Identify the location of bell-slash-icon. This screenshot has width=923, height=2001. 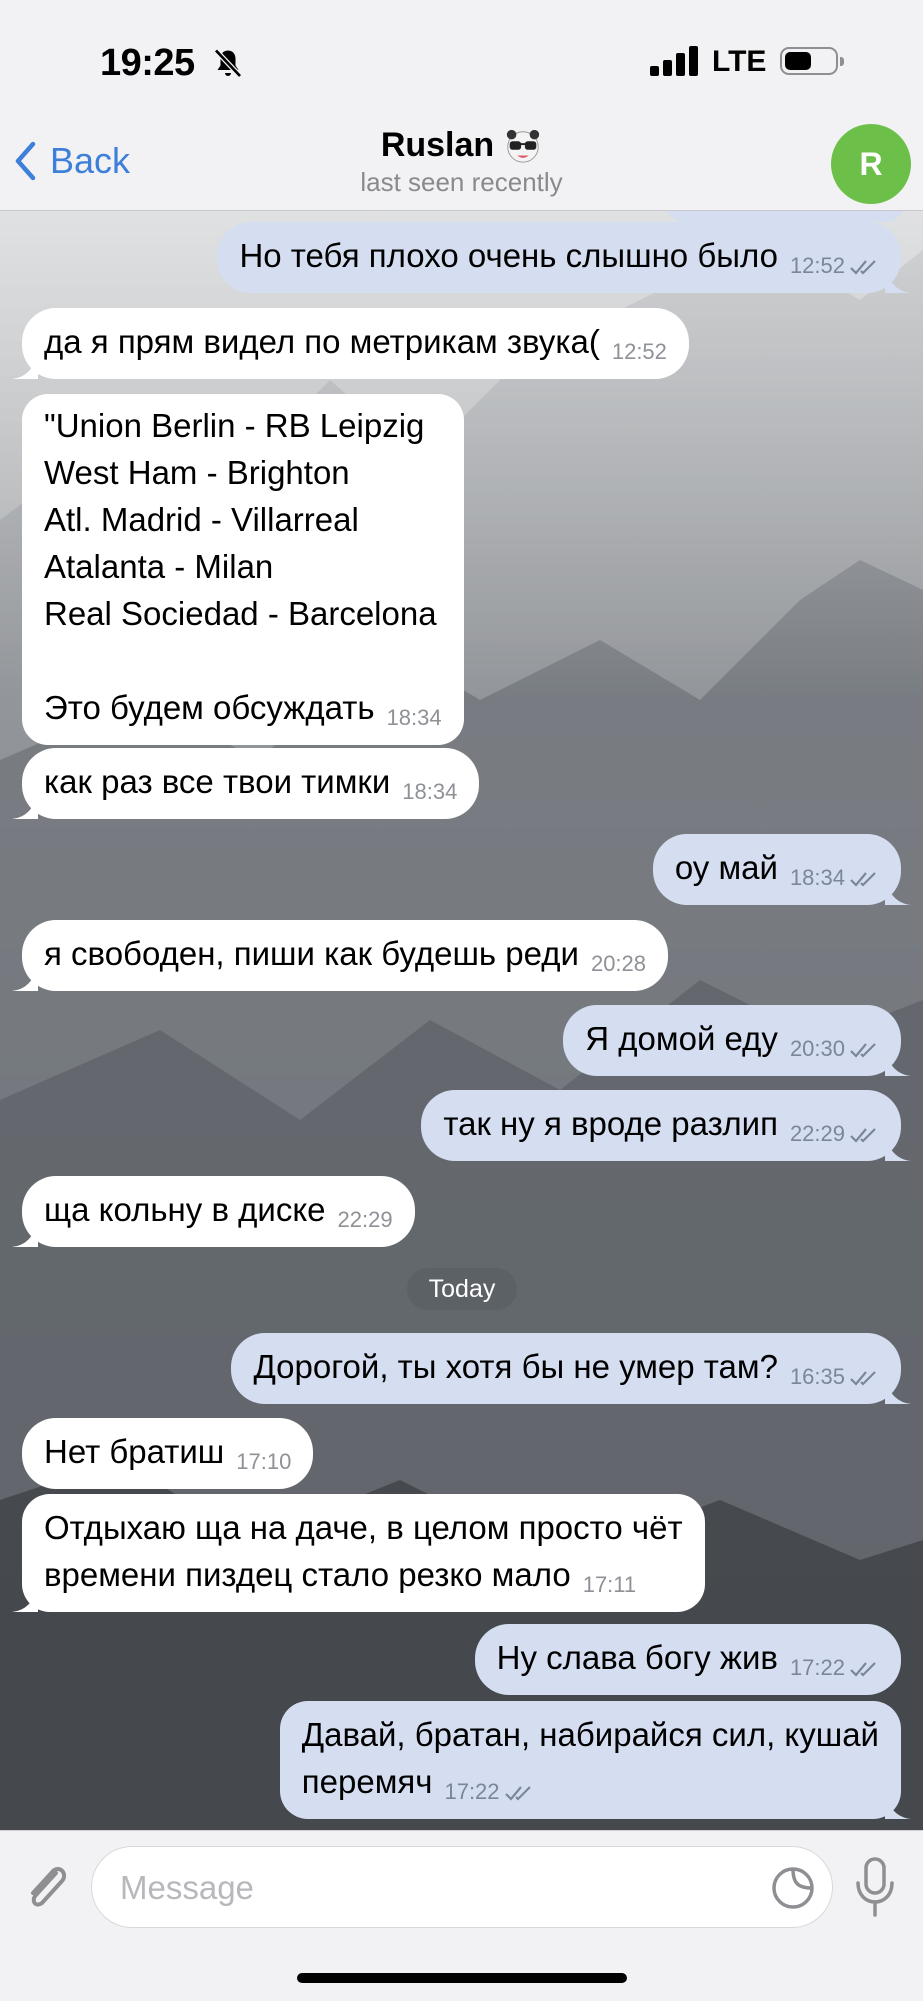
(228, 63).